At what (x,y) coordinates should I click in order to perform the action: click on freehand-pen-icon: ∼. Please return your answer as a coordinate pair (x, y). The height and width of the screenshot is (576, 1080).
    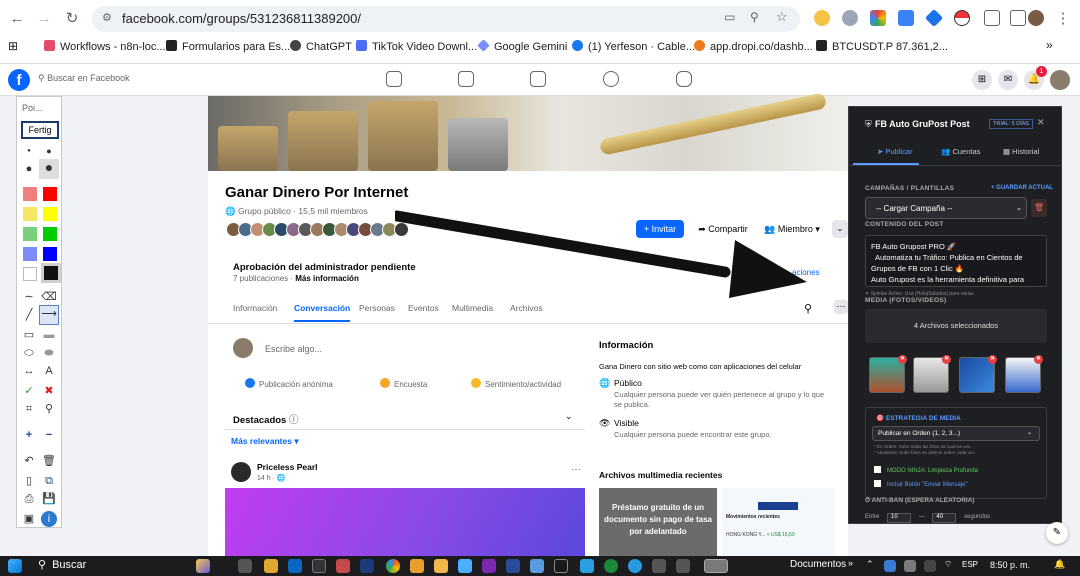
    Looking at the image, I should click on (29, 297).